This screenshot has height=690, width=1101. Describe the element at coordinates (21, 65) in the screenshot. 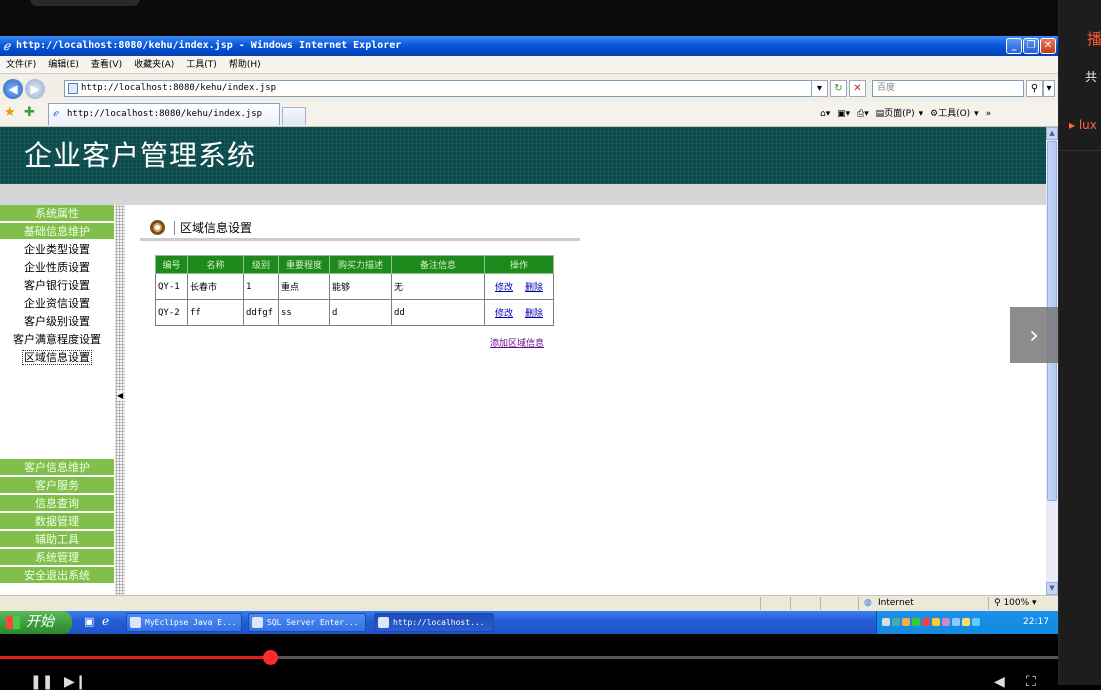

I see `menu-file: 文件(F)` at that location.